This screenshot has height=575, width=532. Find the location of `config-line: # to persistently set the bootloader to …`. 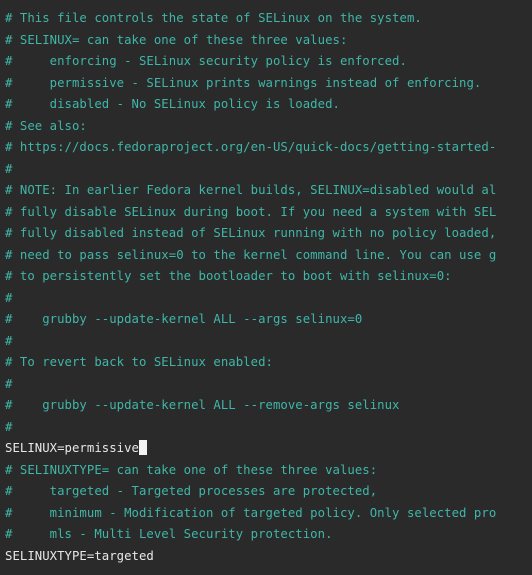

config-line: # to persistently set the bootloader to … is located at coordinates (268, 277).